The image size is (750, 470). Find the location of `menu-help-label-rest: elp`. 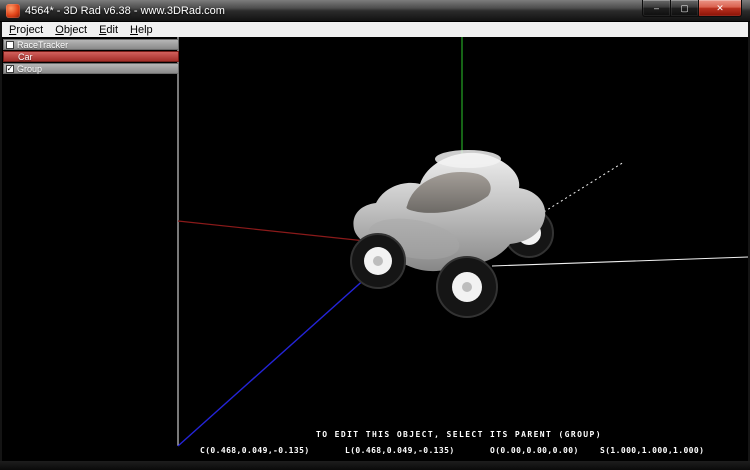

menu-help-label-rest: elp is located at coordinates (145, 29).